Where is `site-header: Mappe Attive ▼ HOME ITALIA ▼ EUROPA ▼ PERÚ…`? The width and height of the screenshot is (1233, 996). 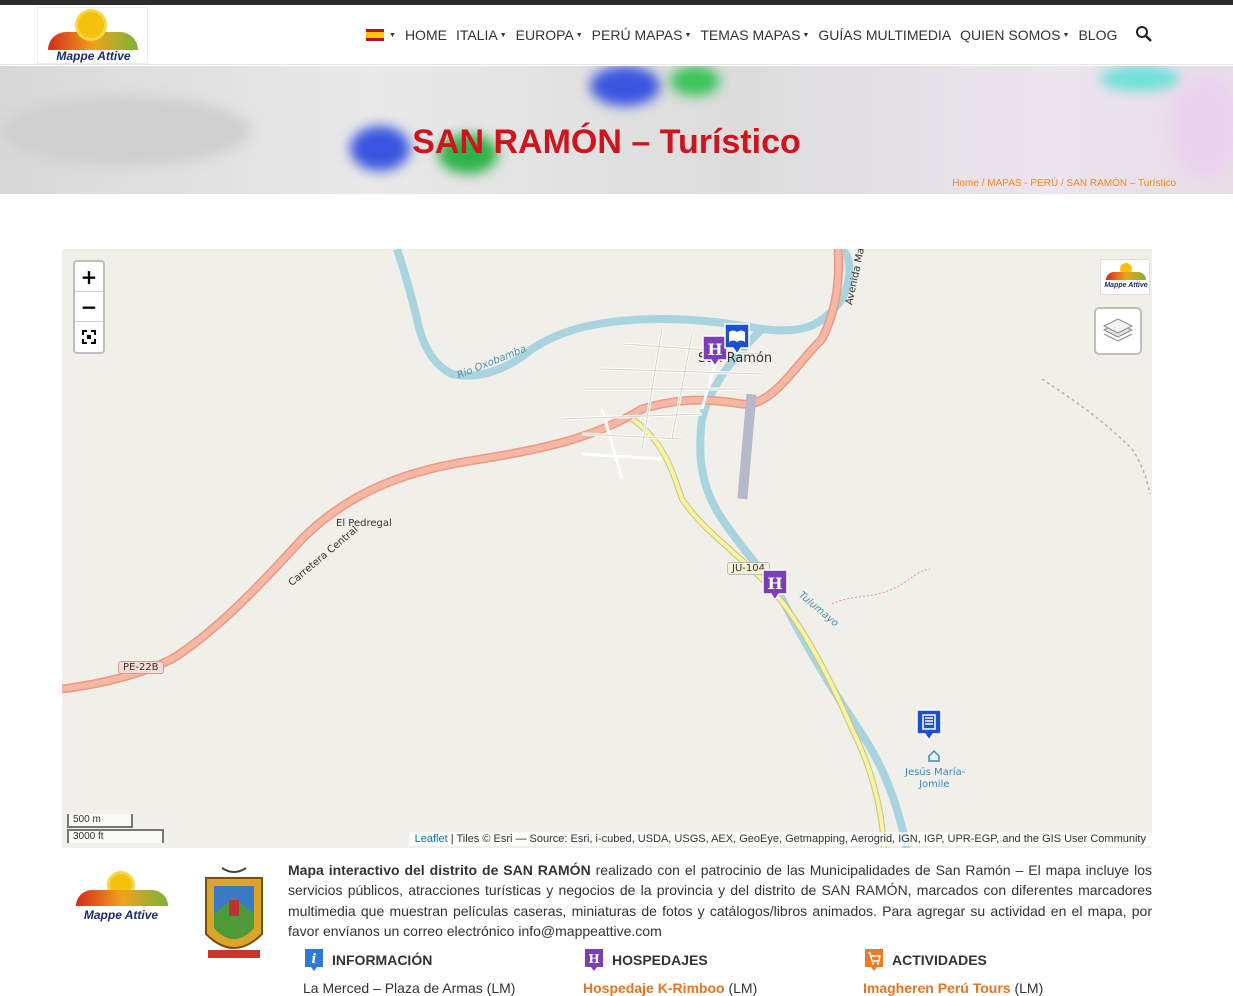
site-header: Mappe Attive ▼ HOME ITALIA ▼ EUROPA ▼ PERÚ… is located at coordinates (616, 35).